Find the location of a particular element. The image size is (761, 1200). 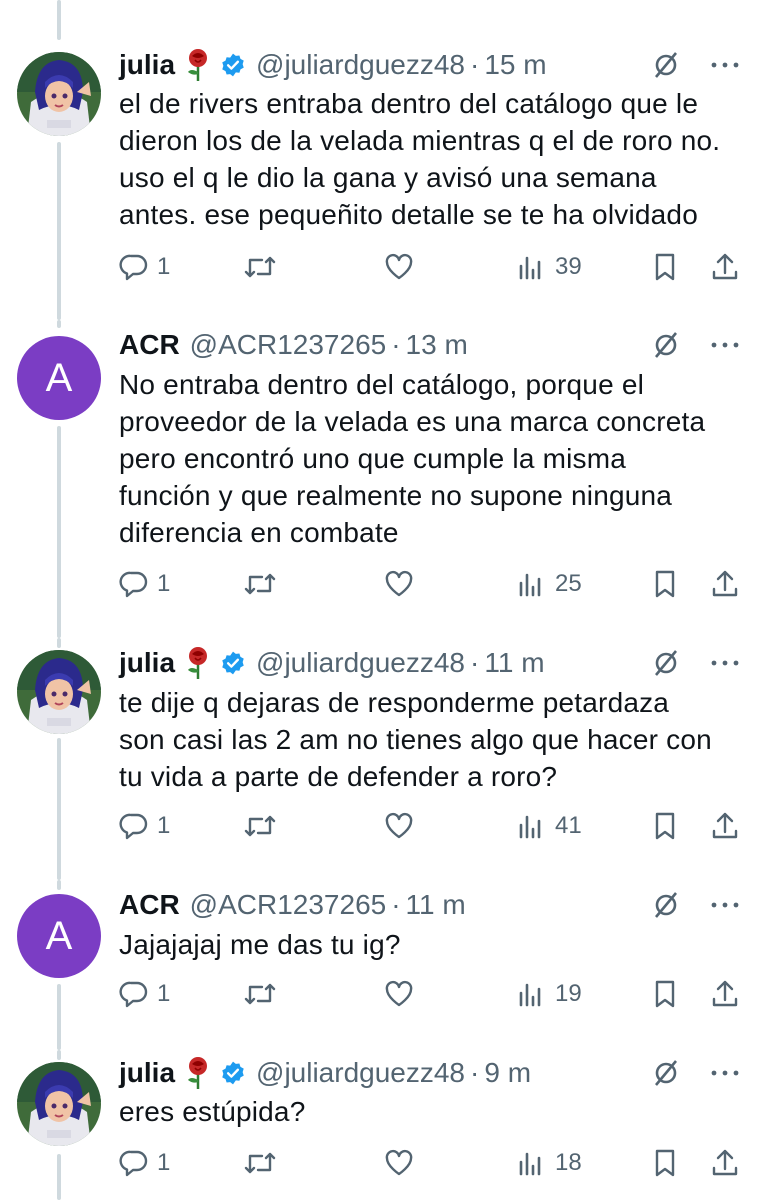

views-count: 41 is located at coordinates (568, 825).